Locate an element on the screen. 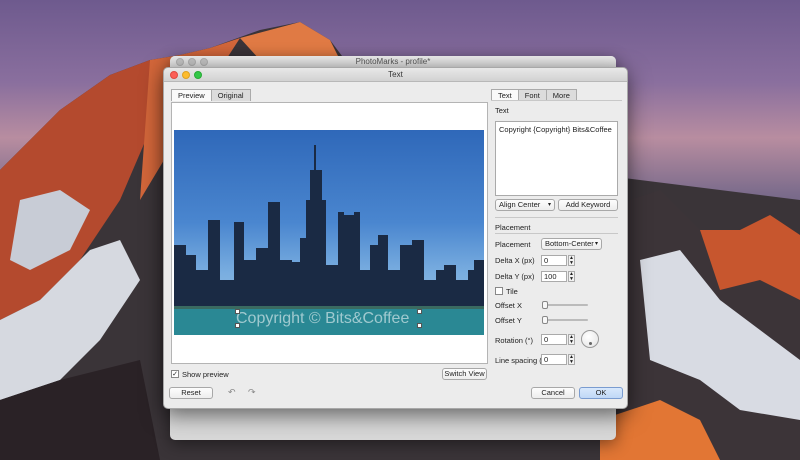  rotation-stepper: ▲ ▼ is located at coordinates (571, 339).